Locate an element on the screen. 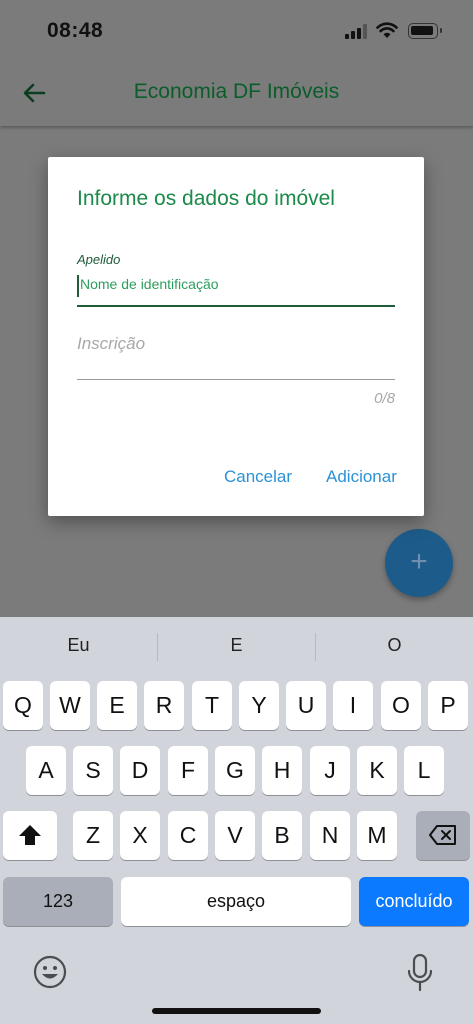 The height and width of the screenshot is (1024, 473). key-y: Y is located at coordinates (259, 705).